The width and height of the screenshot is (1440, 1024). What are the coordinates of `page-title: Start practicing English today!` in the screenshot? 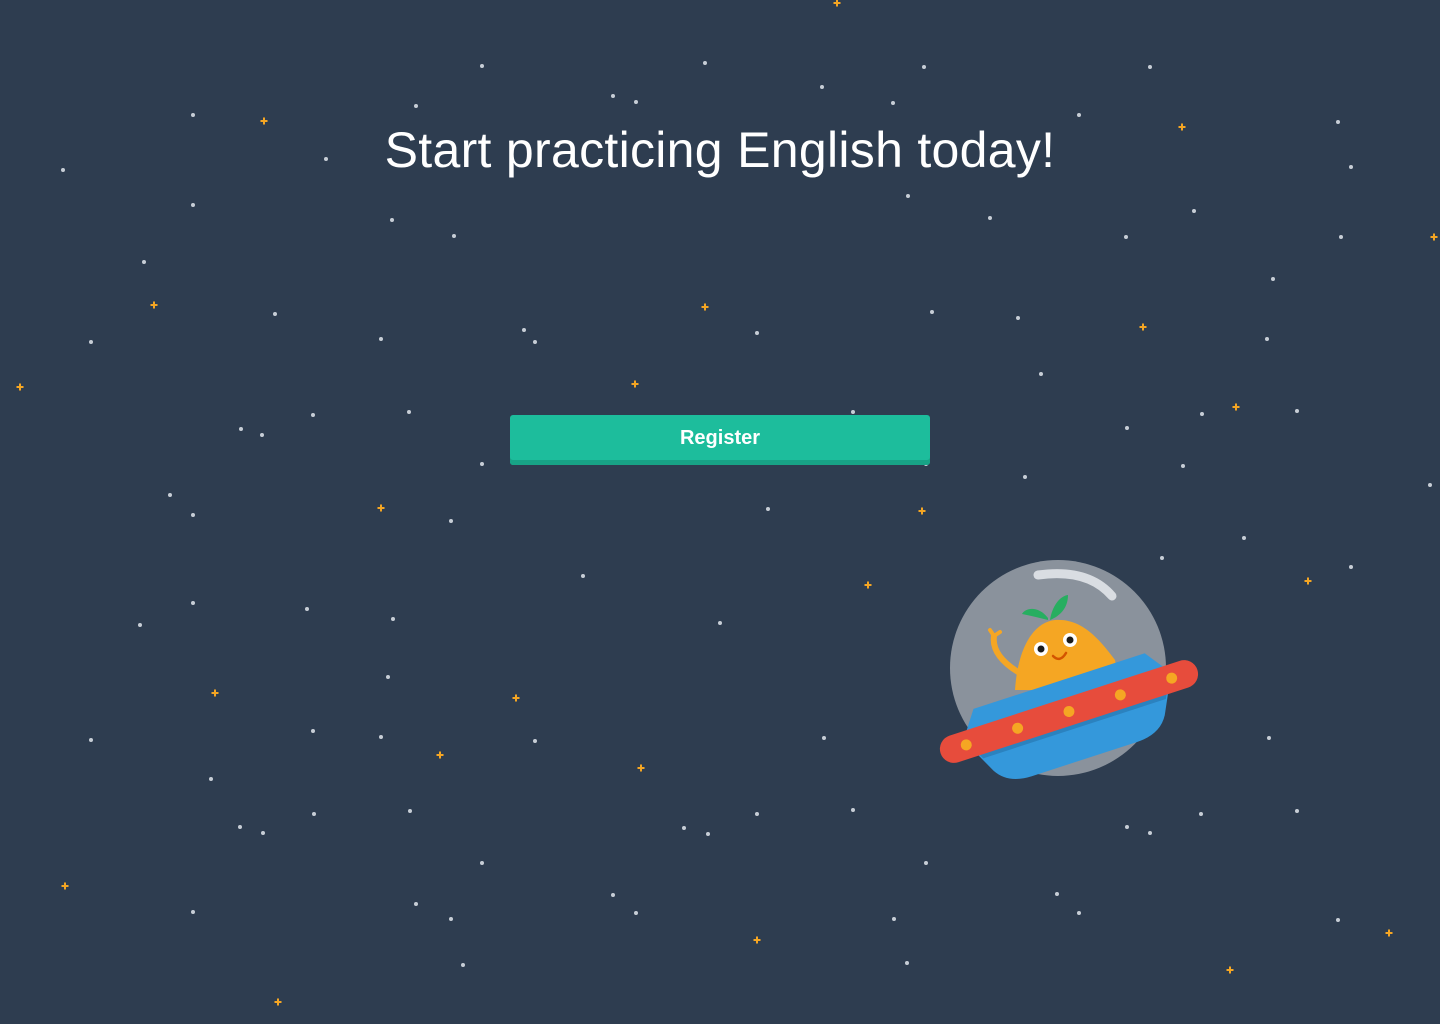 It's located at (720, 150).